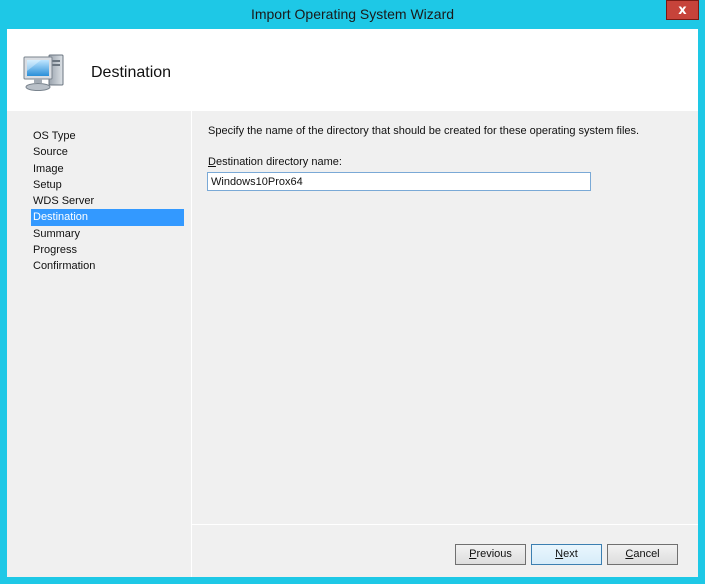  I want to click on nav-item-image: Image, so click(48, 168).